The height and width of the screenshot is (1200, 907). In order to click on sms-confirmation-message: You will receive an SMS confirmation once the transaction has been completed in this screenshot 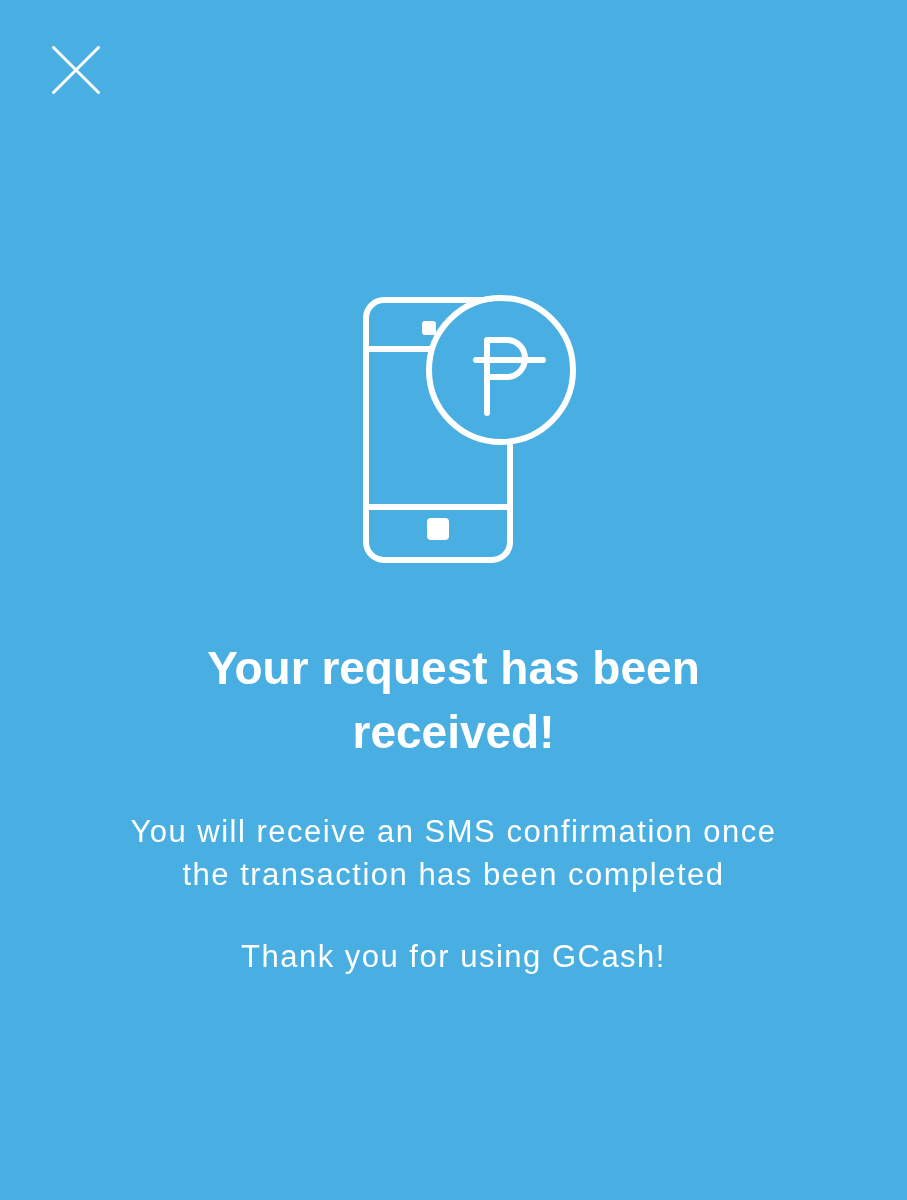, I will do `click(453, 853)`.